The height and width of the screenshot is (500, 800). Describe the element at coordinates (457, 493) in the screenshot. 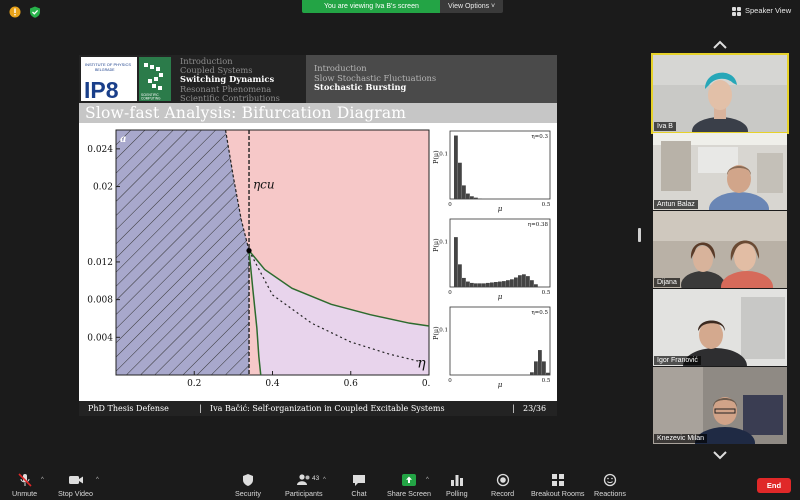

I see `polling-label: Polling` at that location.